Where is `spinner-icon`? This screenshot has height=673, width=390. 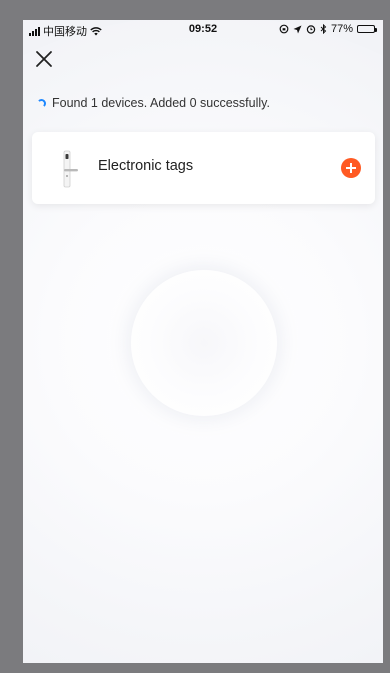
spinner-icon is located at coordinates (41, 103).